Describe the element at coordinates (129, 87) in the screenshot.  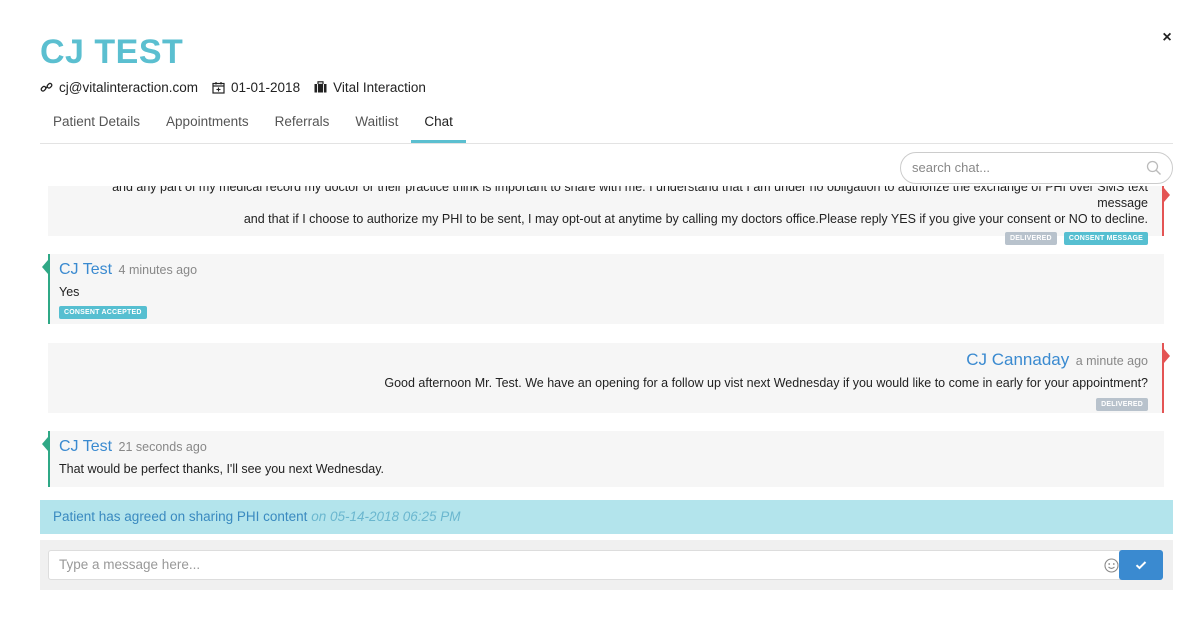
I see `patient-email: cj@vitalinteraction.com` at that location.